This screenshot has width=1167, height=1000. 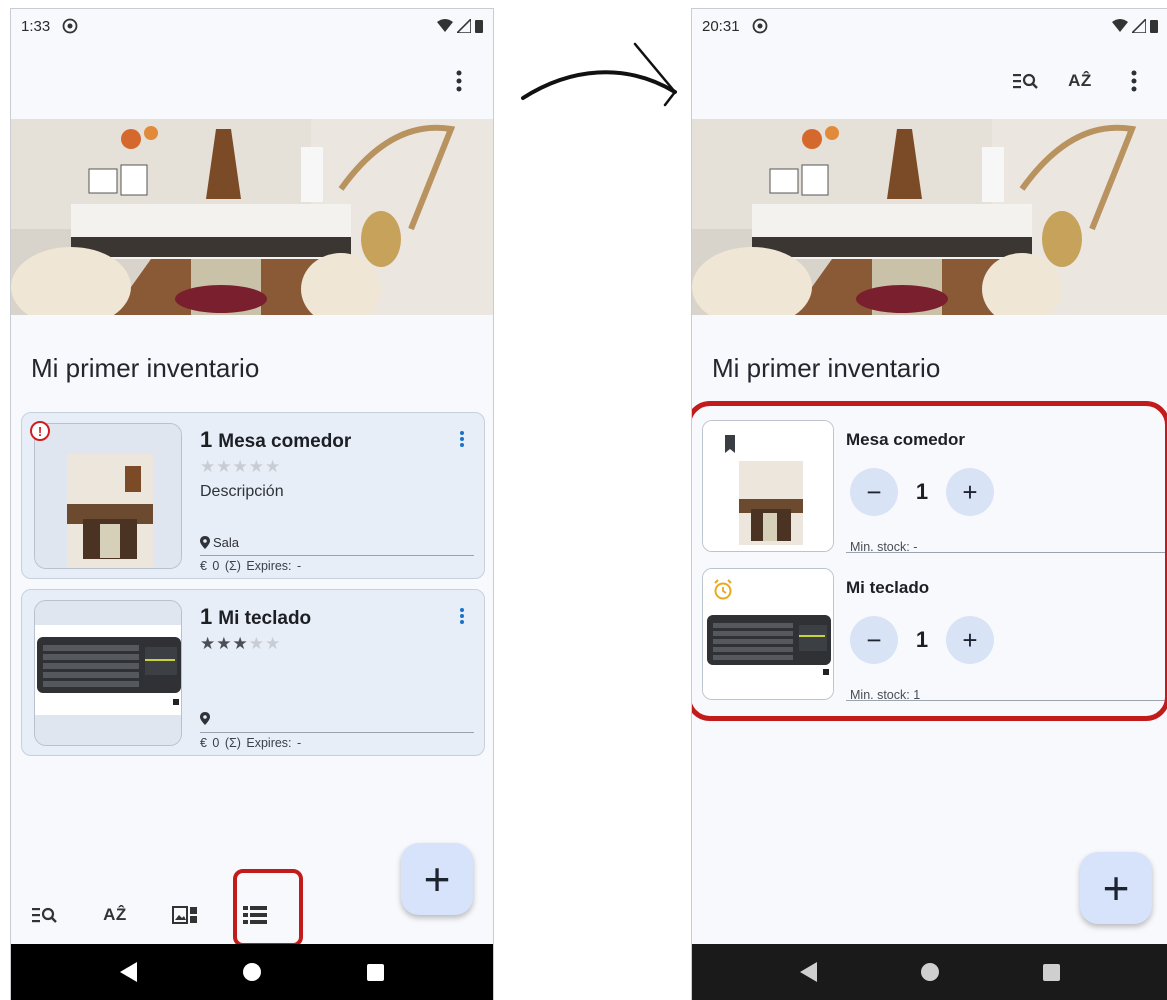 I want to click on item-description: Descripción, so click(x=242, y=491).